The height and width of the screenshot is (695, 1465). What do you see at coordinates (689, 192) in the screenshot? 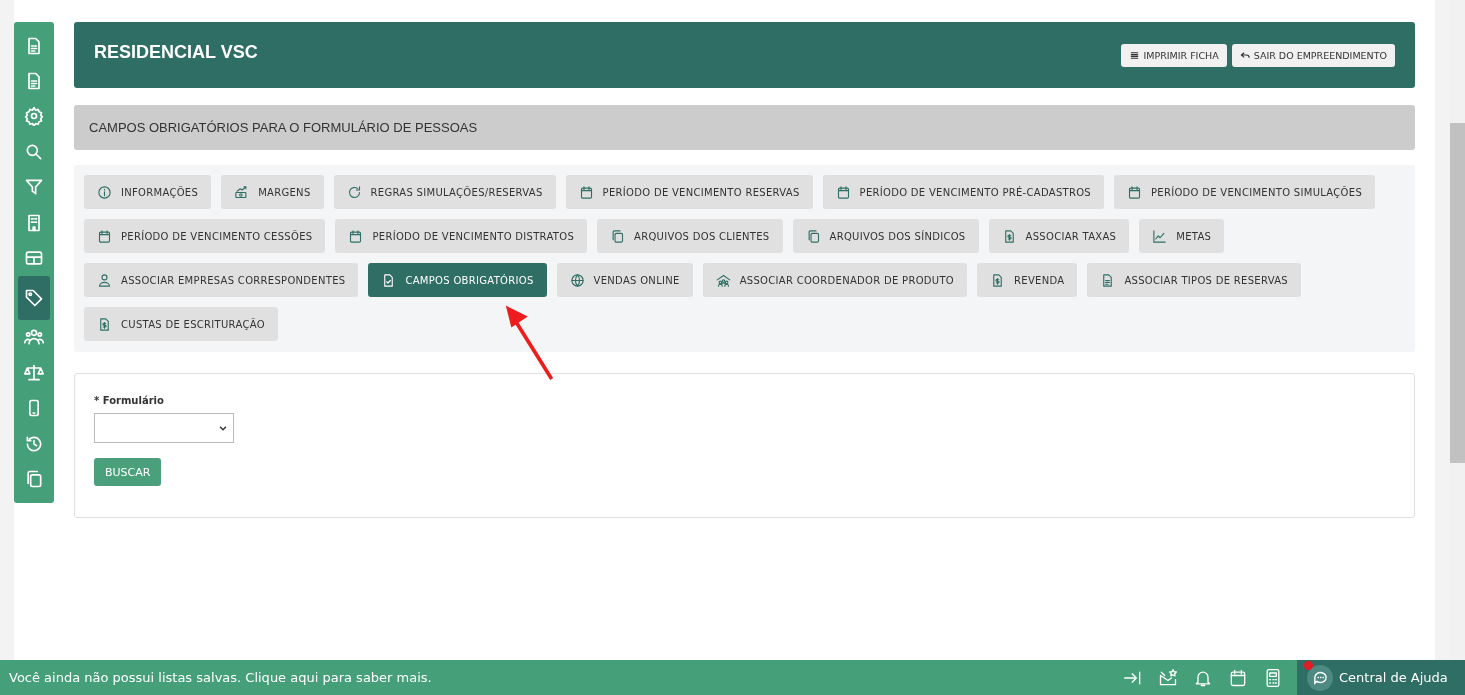
I see `tab: PERÍODO DE VENCIMENTO RESERVAS` at bounding box center [689, 192].